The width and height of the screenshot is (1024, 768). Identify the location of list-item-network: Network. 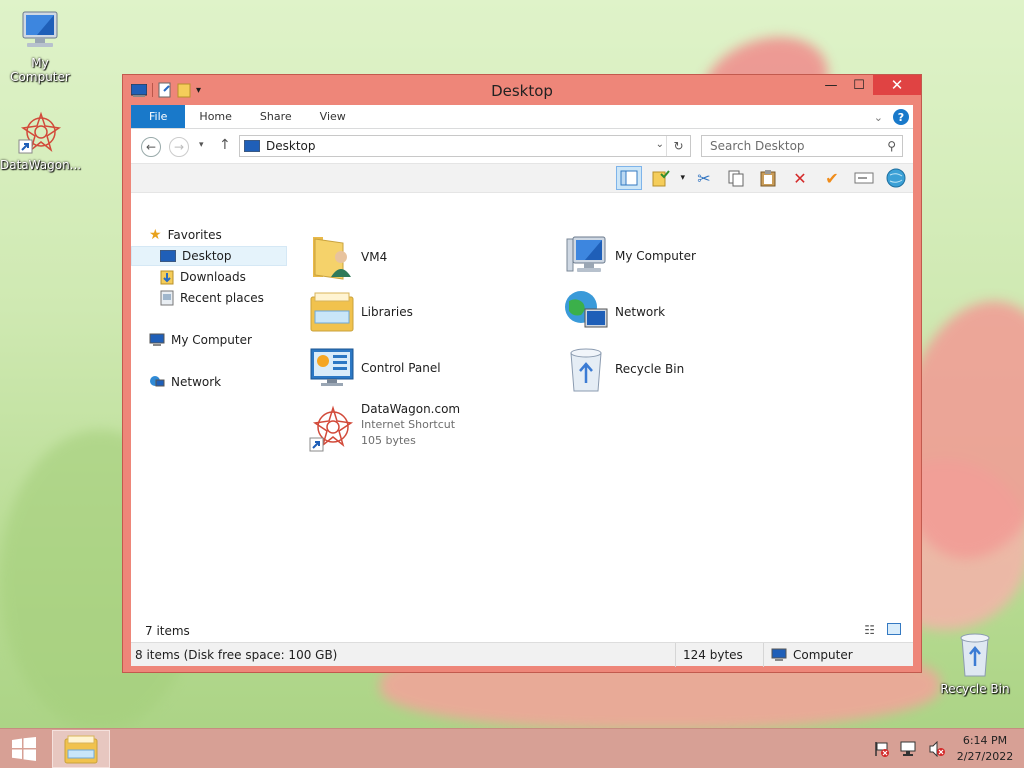
(614, 312).